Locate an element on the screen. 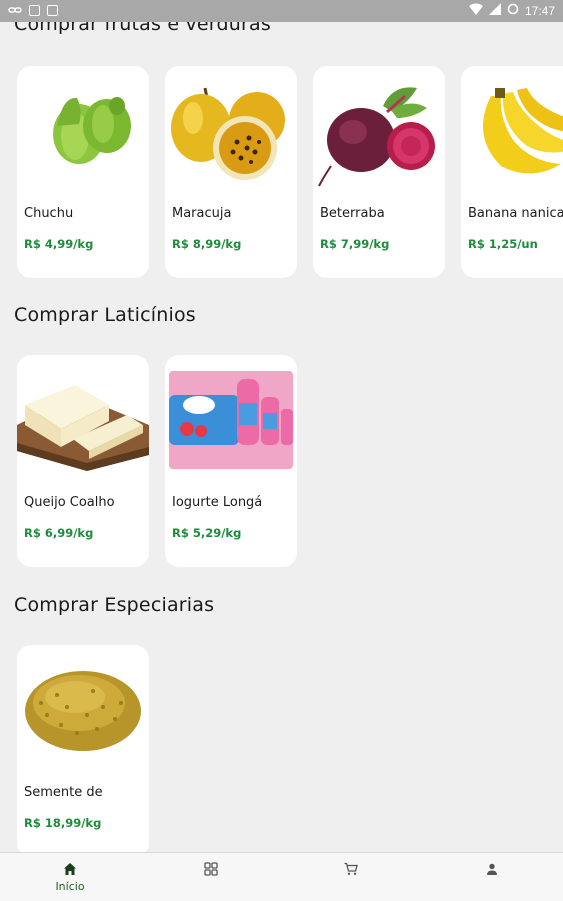 The height and width of the screenshot is (901, 563). section-title-dairy: Comprar Laticínios is located at coordinates (105, 315).